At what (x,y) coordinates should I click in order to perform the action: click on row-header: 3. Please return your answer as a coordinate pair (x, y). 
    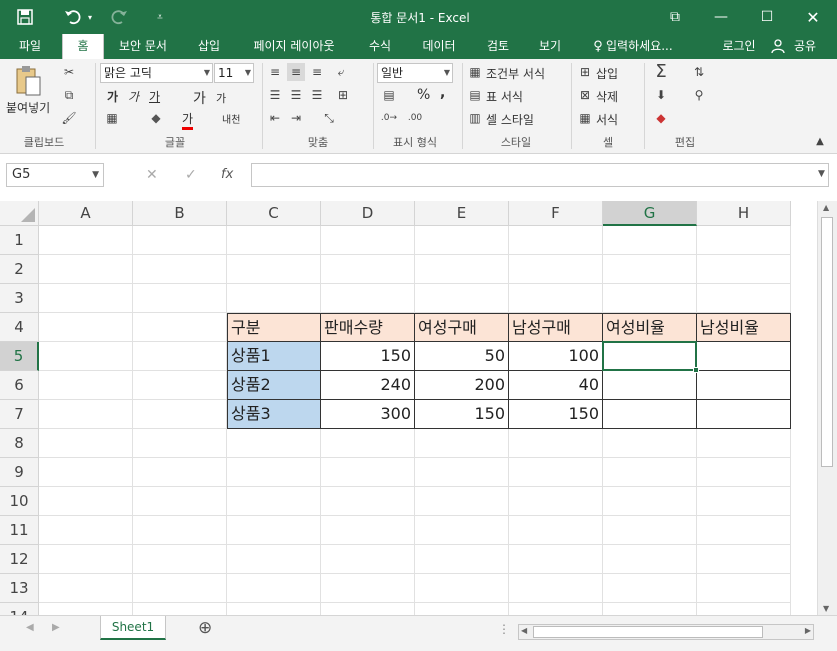
    Looking at the image, I should click on (19, 298).